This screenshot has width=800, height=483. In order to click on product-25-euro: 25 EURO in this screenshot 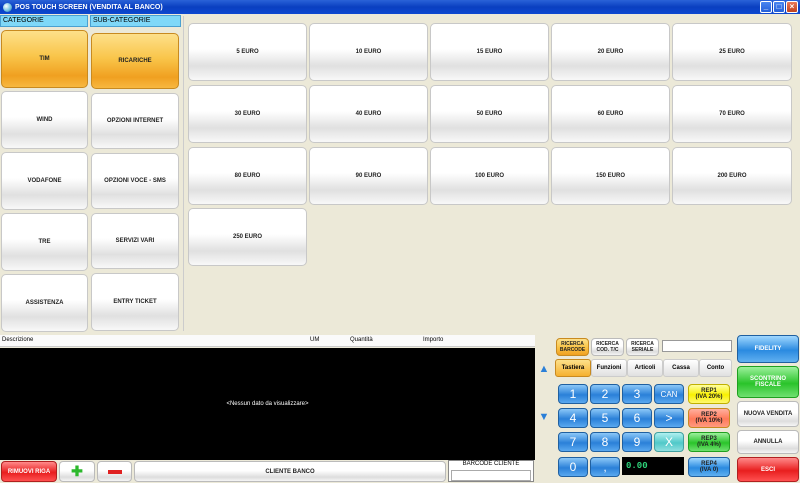, I will do `click(732, 52)`.